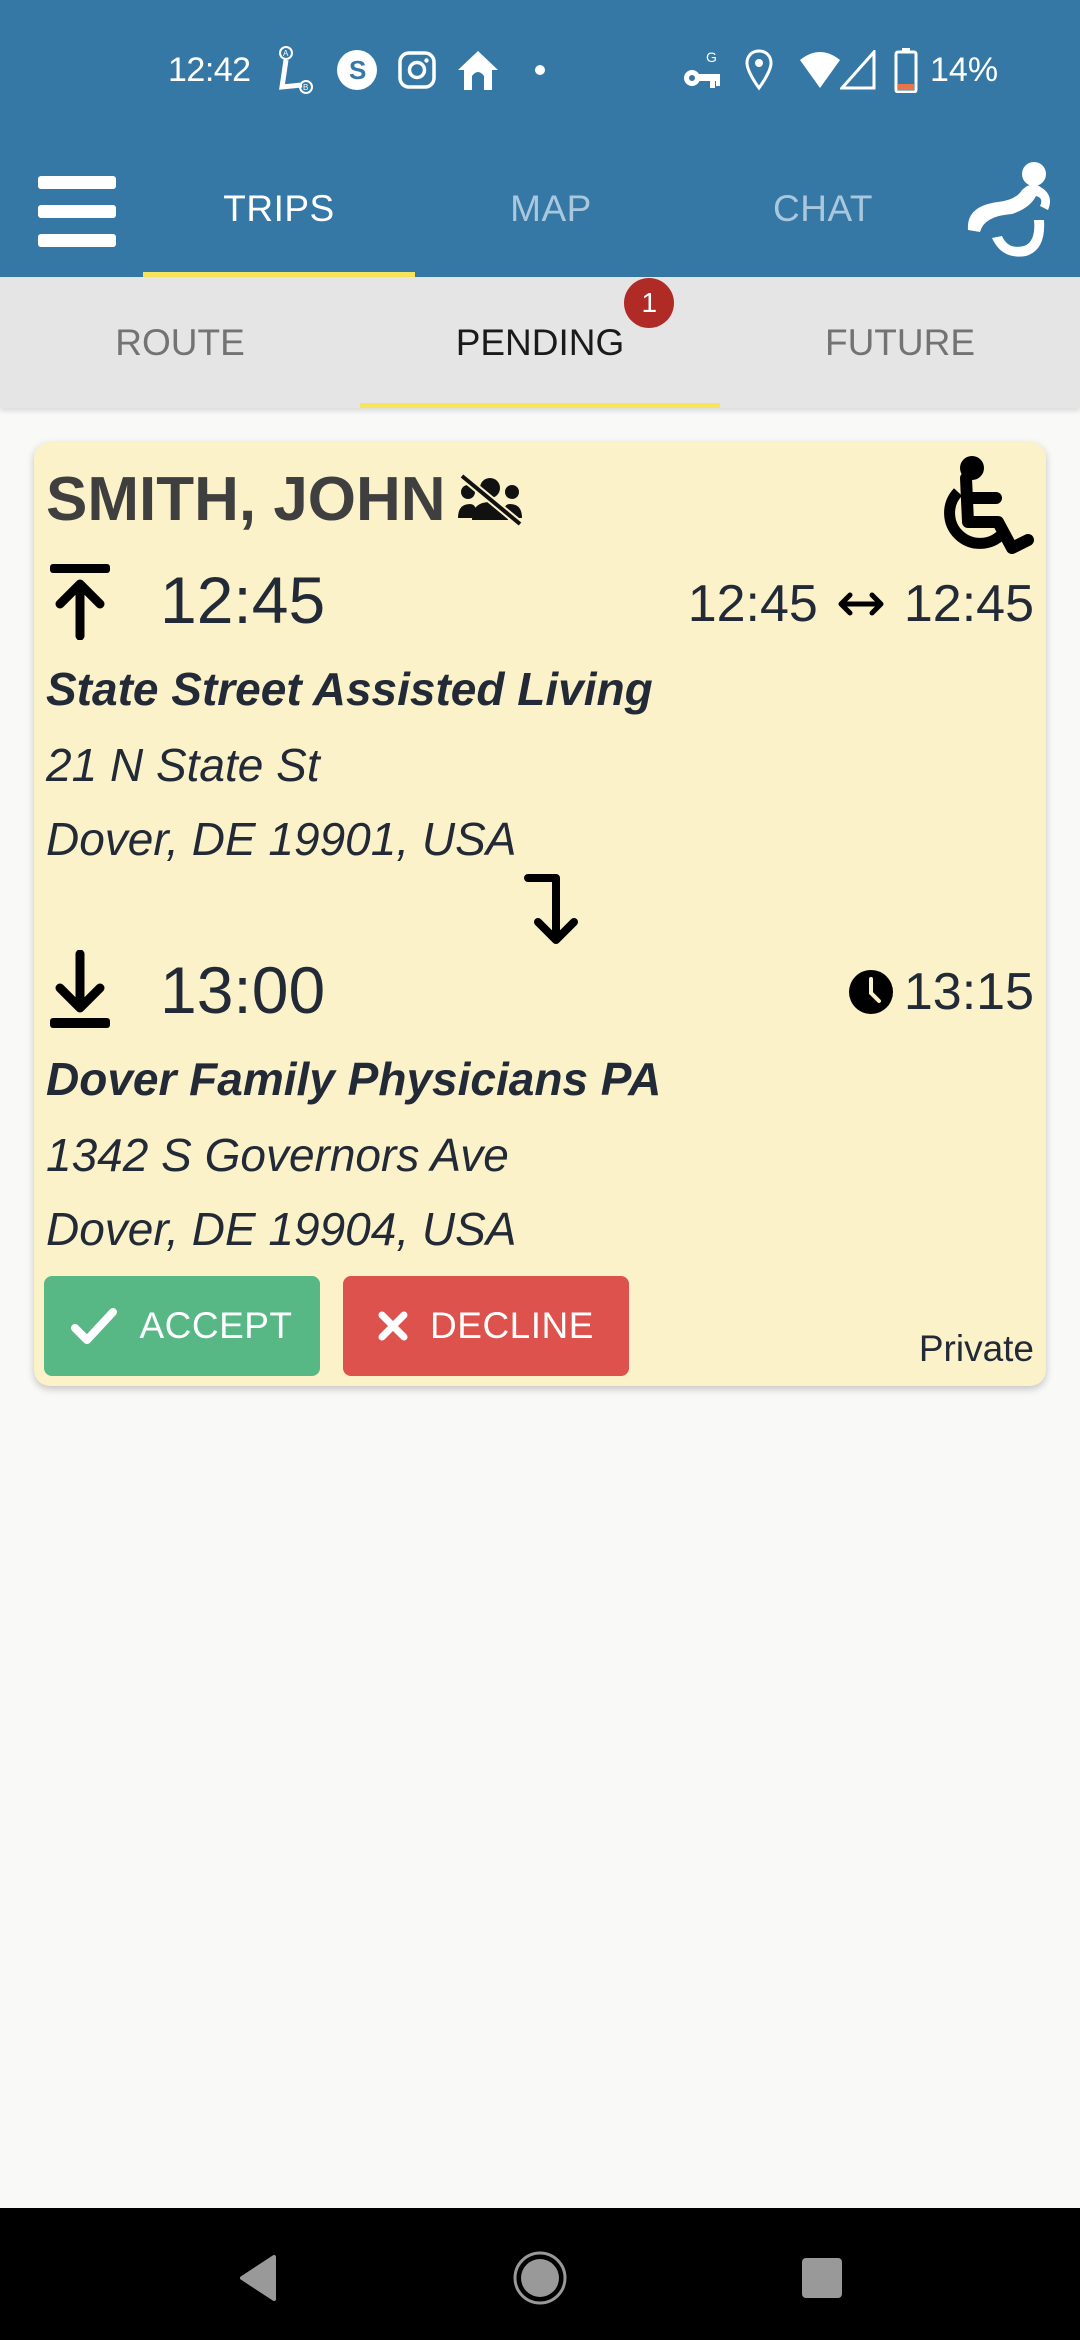  What do you see at coordinates (989, 505) in the screenshot?
I see `wheelchair-icon` at bounding box center [989, 505].